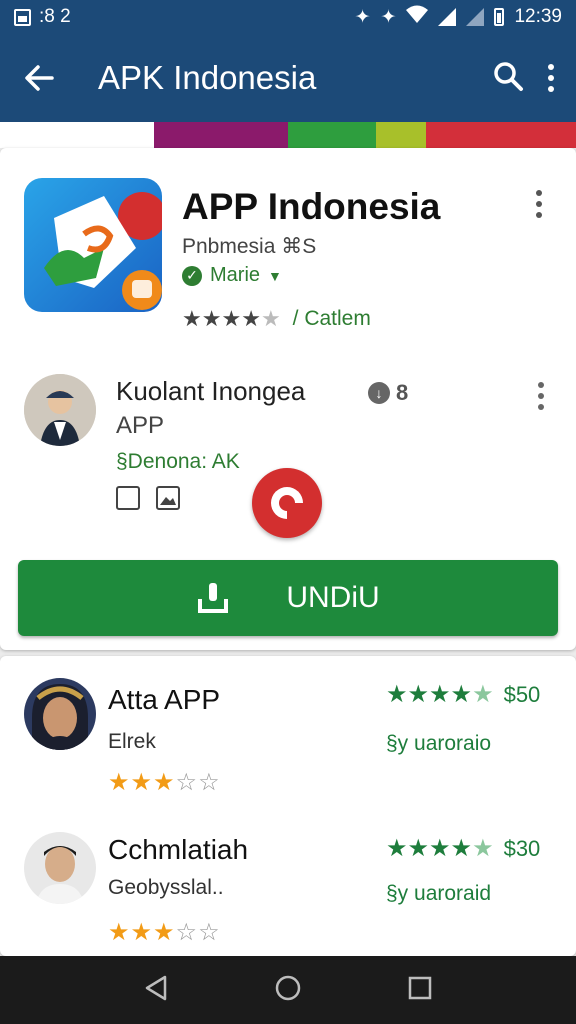 The height and width of the screenshot is (1024, 576). I want to click on document-icon, so click(128, 498).